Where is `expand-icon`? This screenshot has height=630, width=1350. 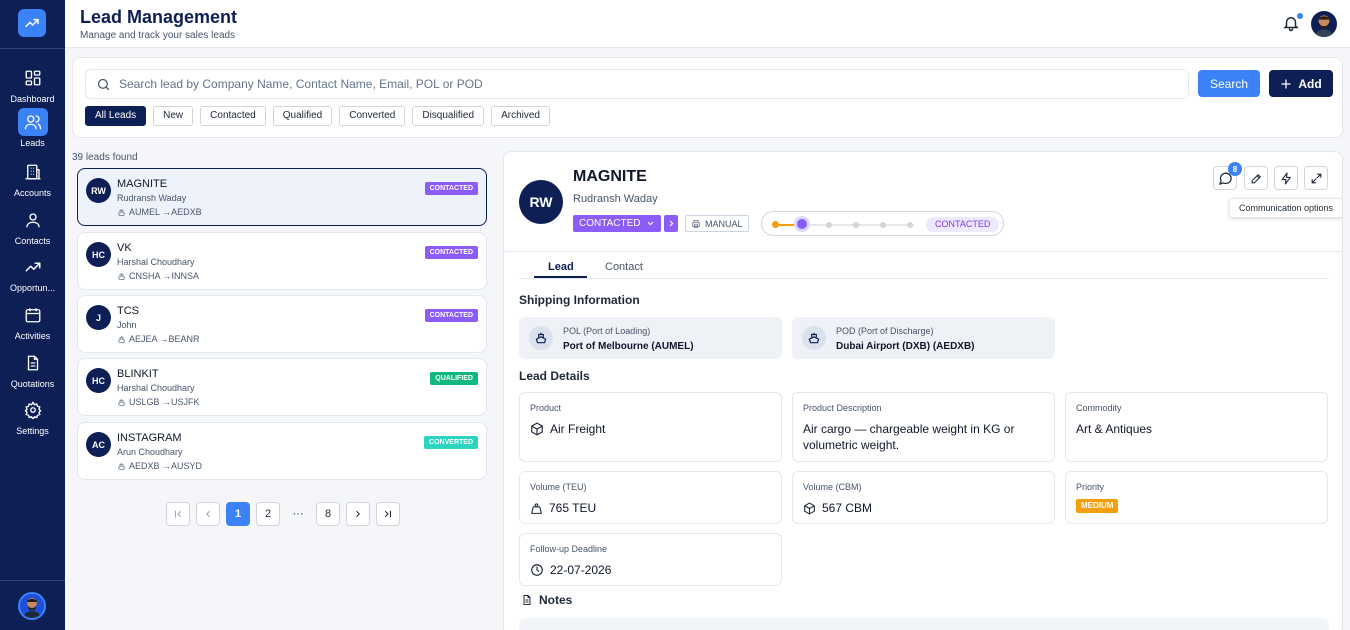
expand-icon is located at coordinates (1316, 178).